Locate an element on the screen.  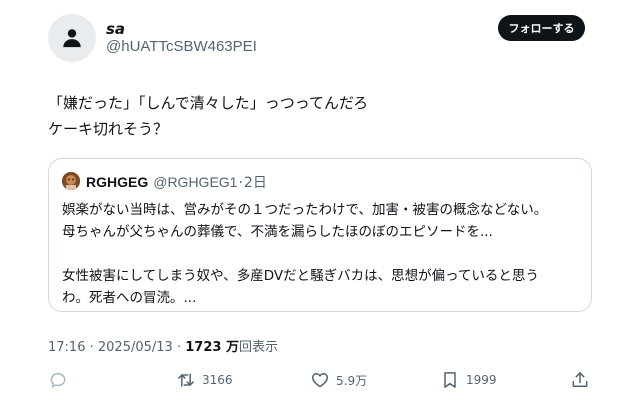
heart-icon is located at coordinates (320, 380).